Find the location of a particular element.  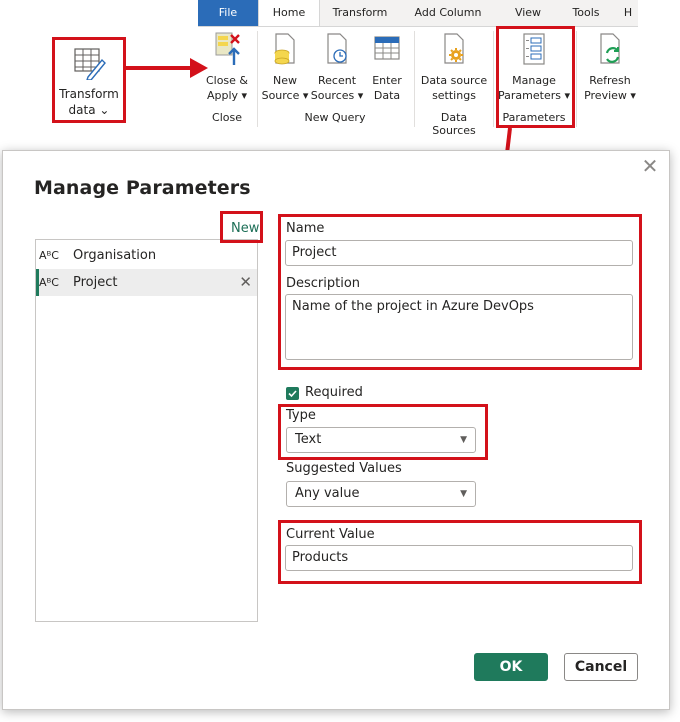

new-source-icon is located at coordinates (284, 49).